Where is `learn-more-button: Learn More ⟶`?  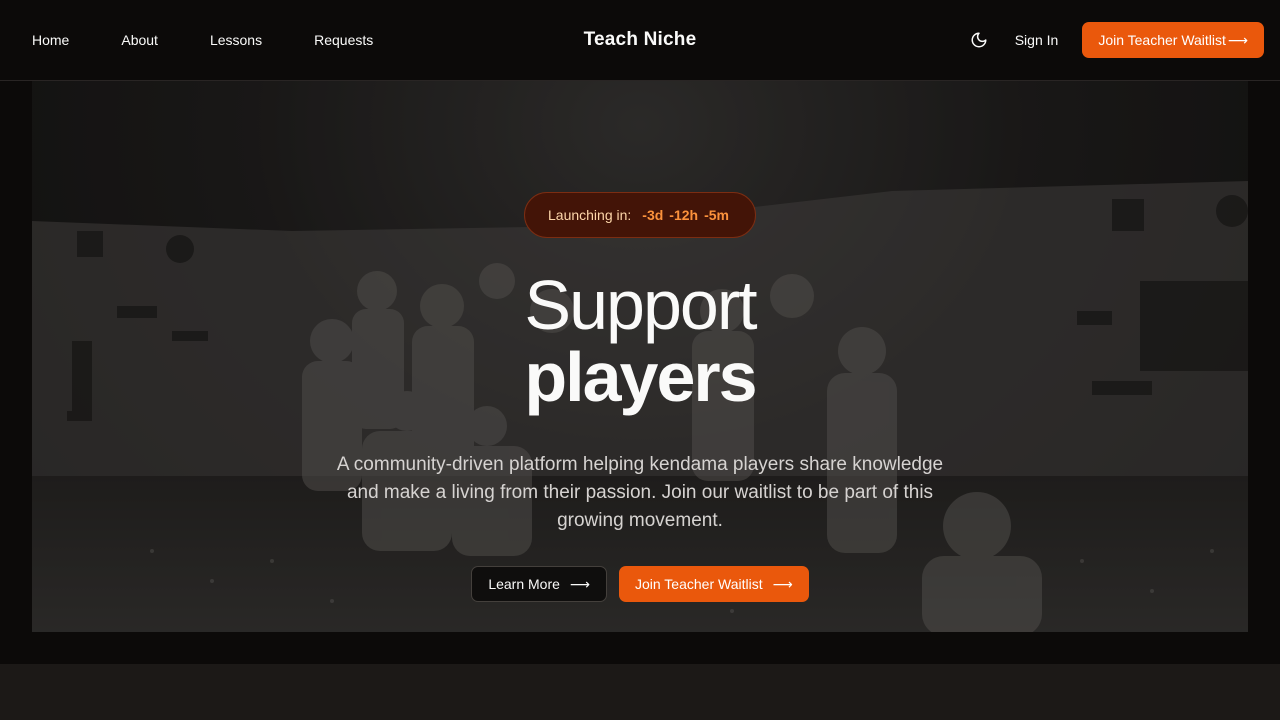 learn-more-button: Learn More ⟶ is located at coordinates (539, 584).